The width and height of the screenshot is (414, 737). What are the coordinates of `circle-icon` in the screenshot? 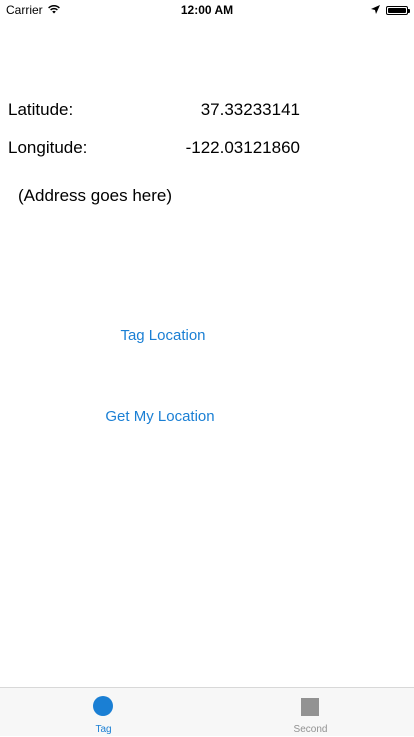 It's located at (103, 706).